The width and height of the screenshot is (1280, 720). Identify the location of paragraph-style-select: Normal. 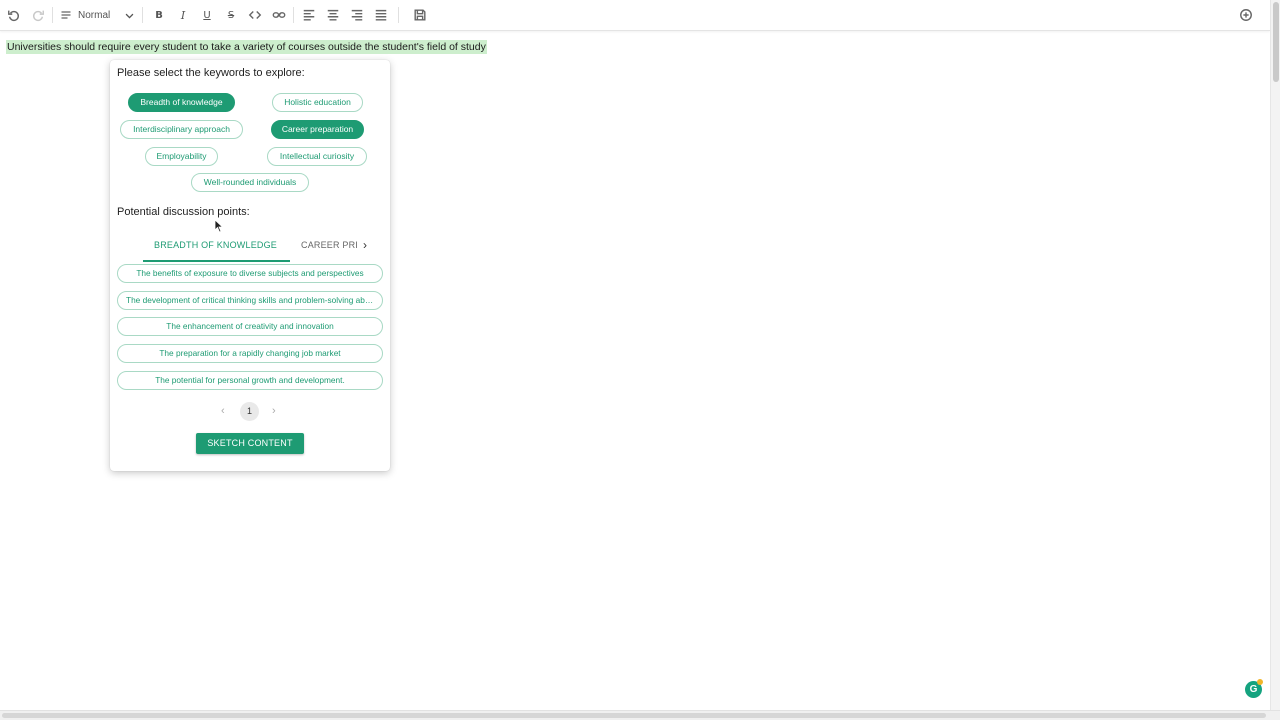
(97, 15).